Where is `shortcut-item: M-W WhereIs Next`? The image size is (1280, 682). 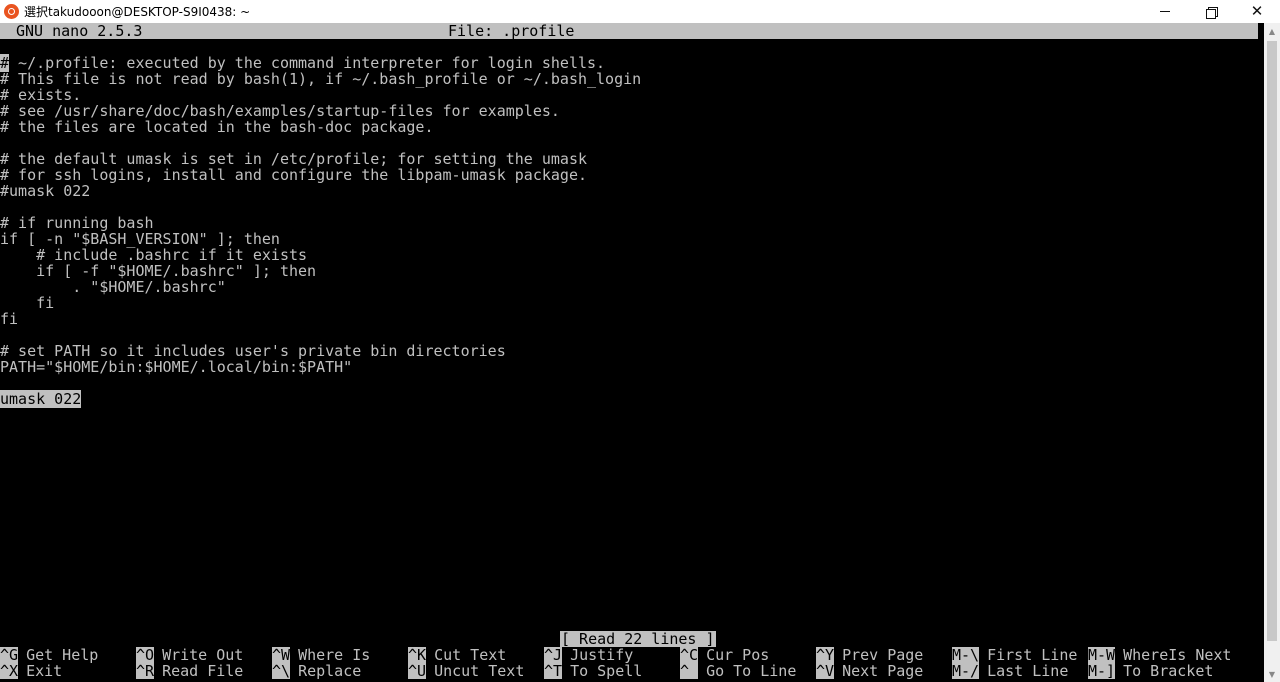 shortcut-item: M-W WhereIs Next is located at coordinates (1159, 655).